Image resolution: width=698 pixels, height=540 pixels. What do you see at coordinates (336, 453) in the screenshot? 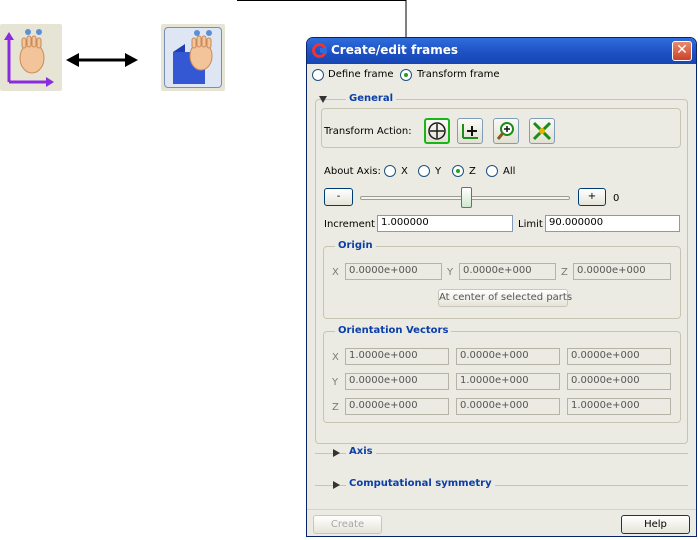
I see `expand-axis-icon` at bounding box center [336, 453].